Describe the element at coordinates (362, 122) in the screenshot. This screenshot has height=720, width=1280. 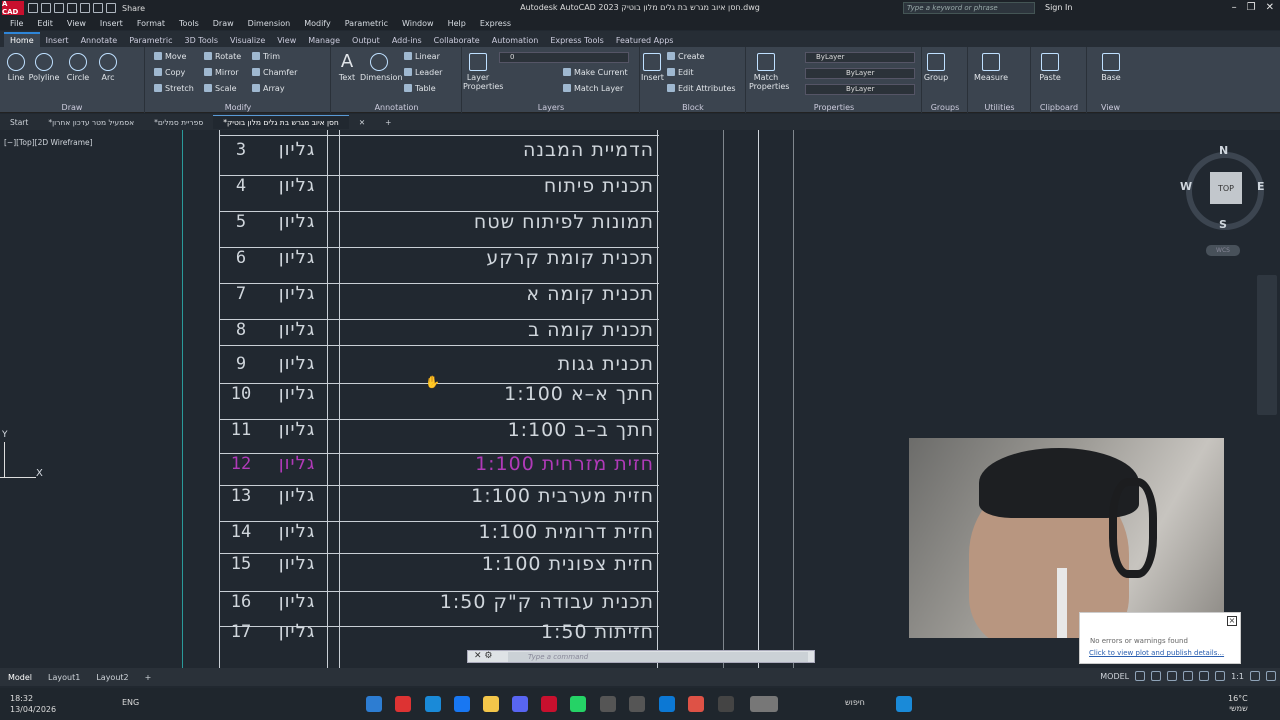
I see `doc-tab-close-icon: ✕` at that location.